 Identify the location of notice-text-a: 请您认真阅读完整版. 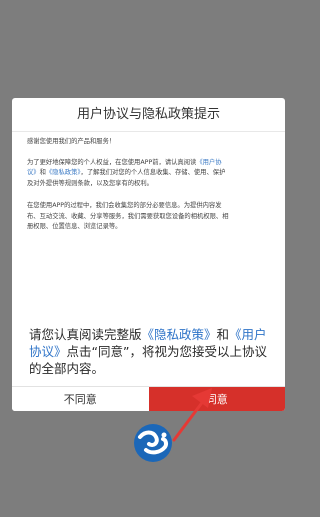
(85, 334).